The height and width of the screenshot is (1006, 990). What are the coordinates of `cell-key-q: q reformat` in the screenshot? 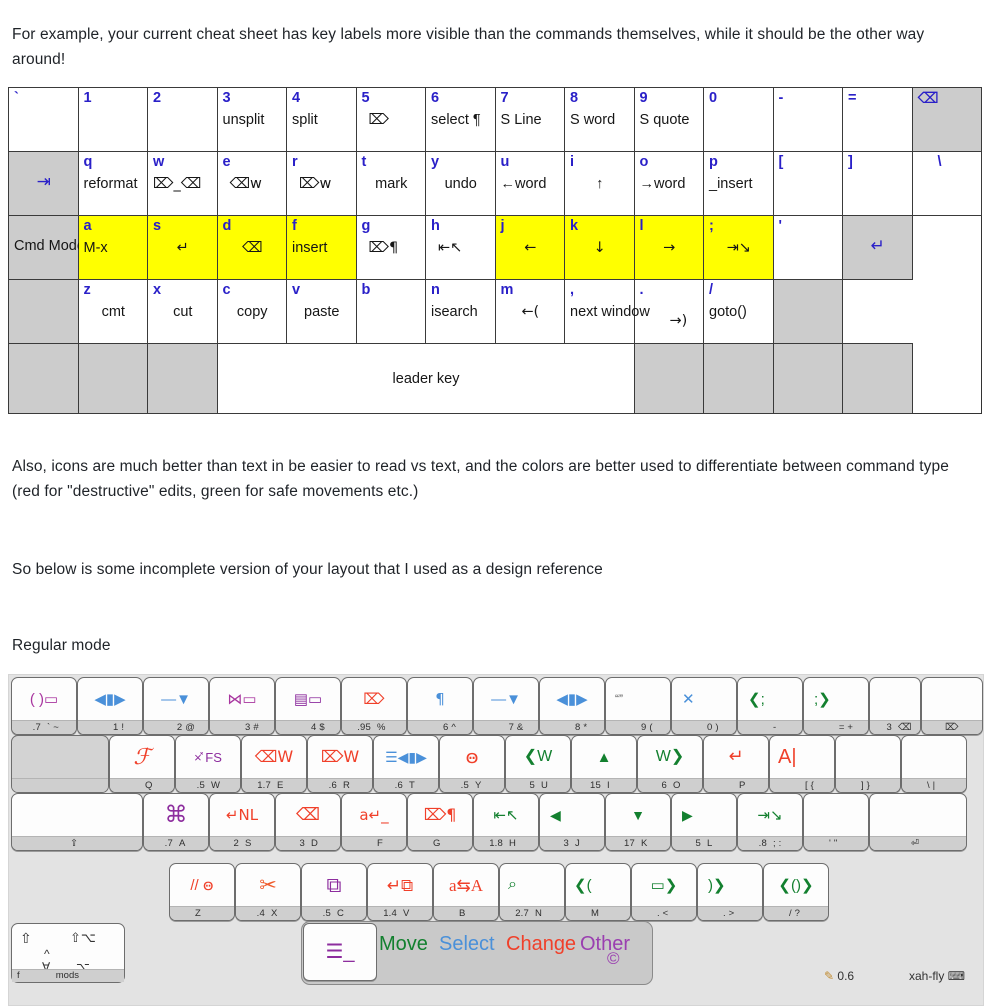 It's located at (112, 184).